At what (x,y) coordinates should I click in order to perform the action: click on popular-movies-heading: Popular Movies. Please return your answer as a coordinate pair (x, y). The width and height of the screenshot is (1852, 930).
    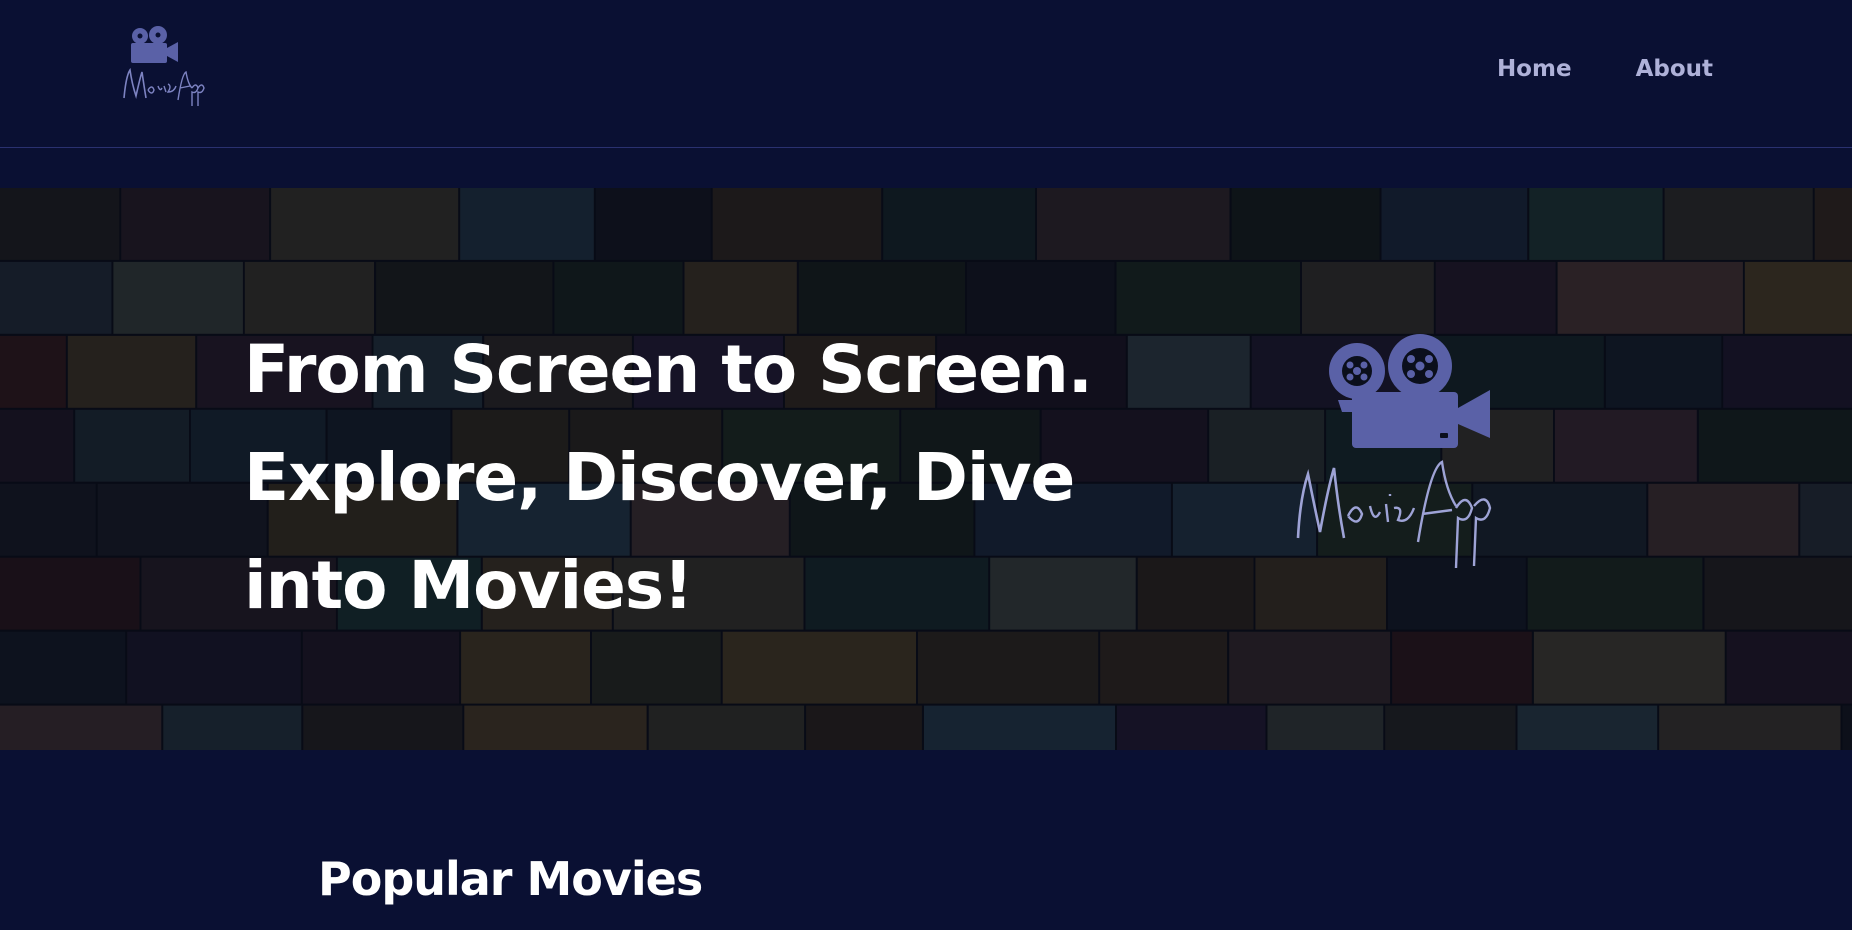
    Looking at the image, I should click on (510, 879).